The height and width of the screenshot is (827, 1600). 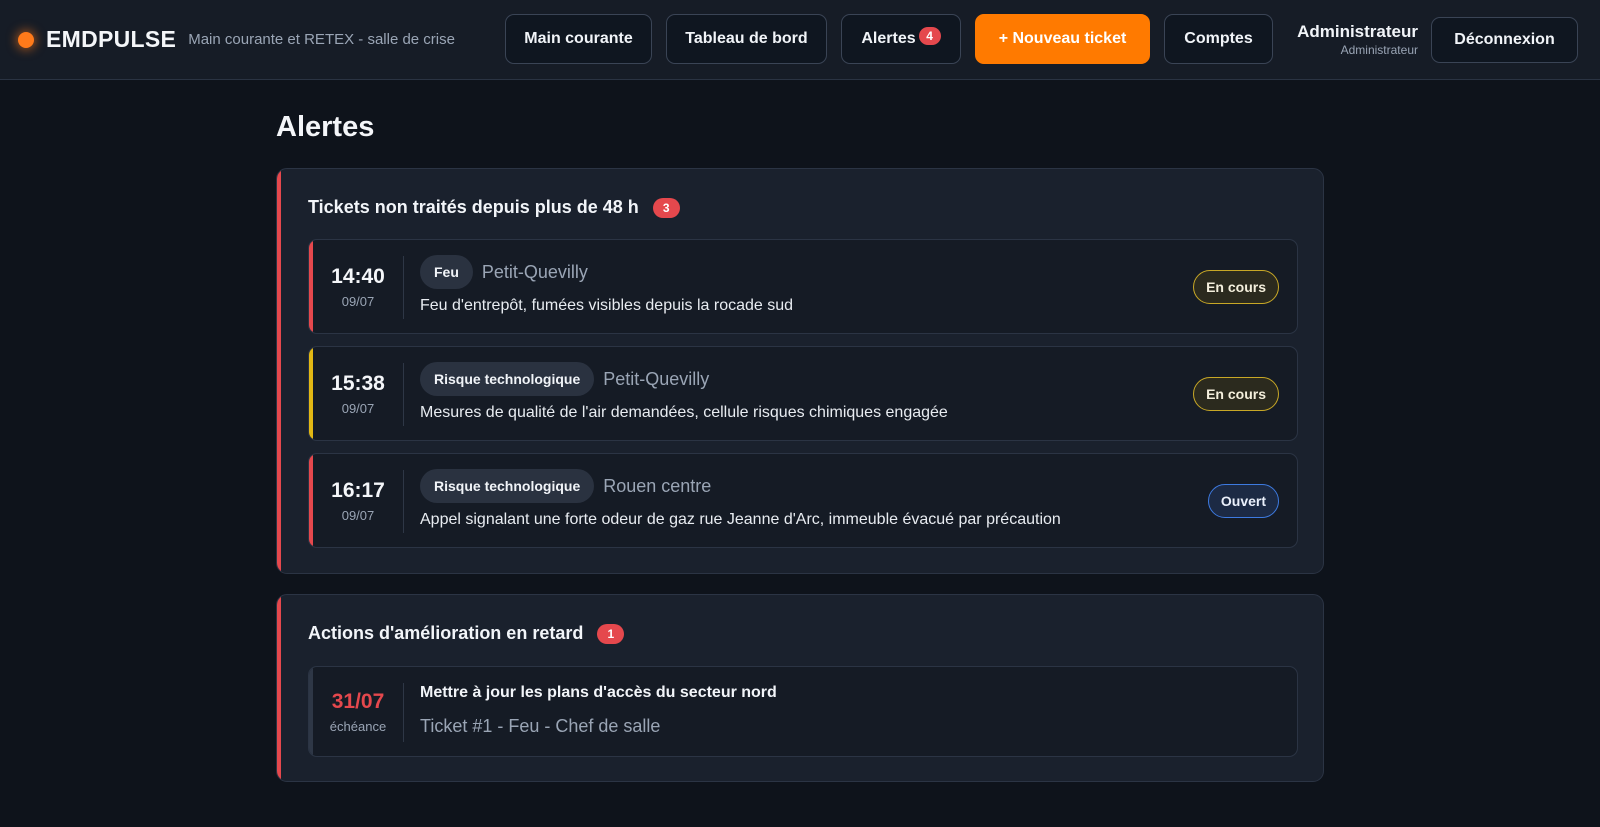 What do you see at coordinates (325, 127) in the screenshot?
I see `page-title: Alertes` at bounding box center [325, 127].